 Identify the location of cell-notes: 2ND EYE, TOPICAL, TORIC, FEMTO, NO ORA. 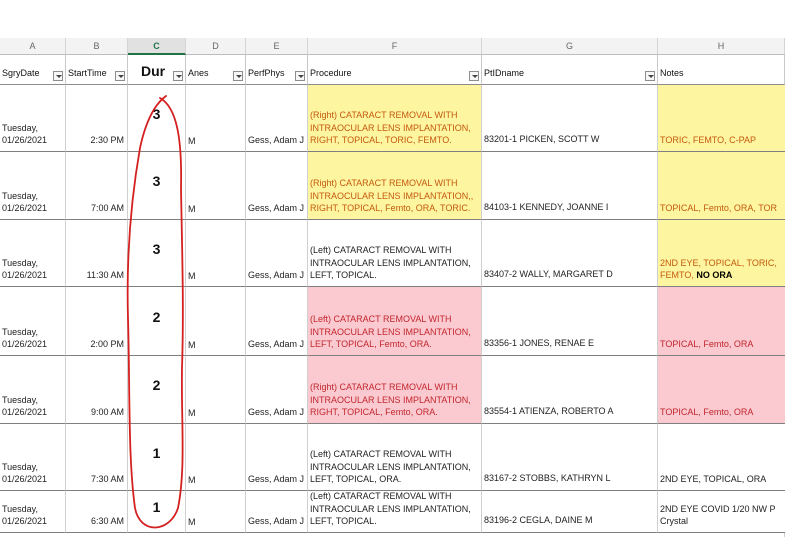
(721, 253).